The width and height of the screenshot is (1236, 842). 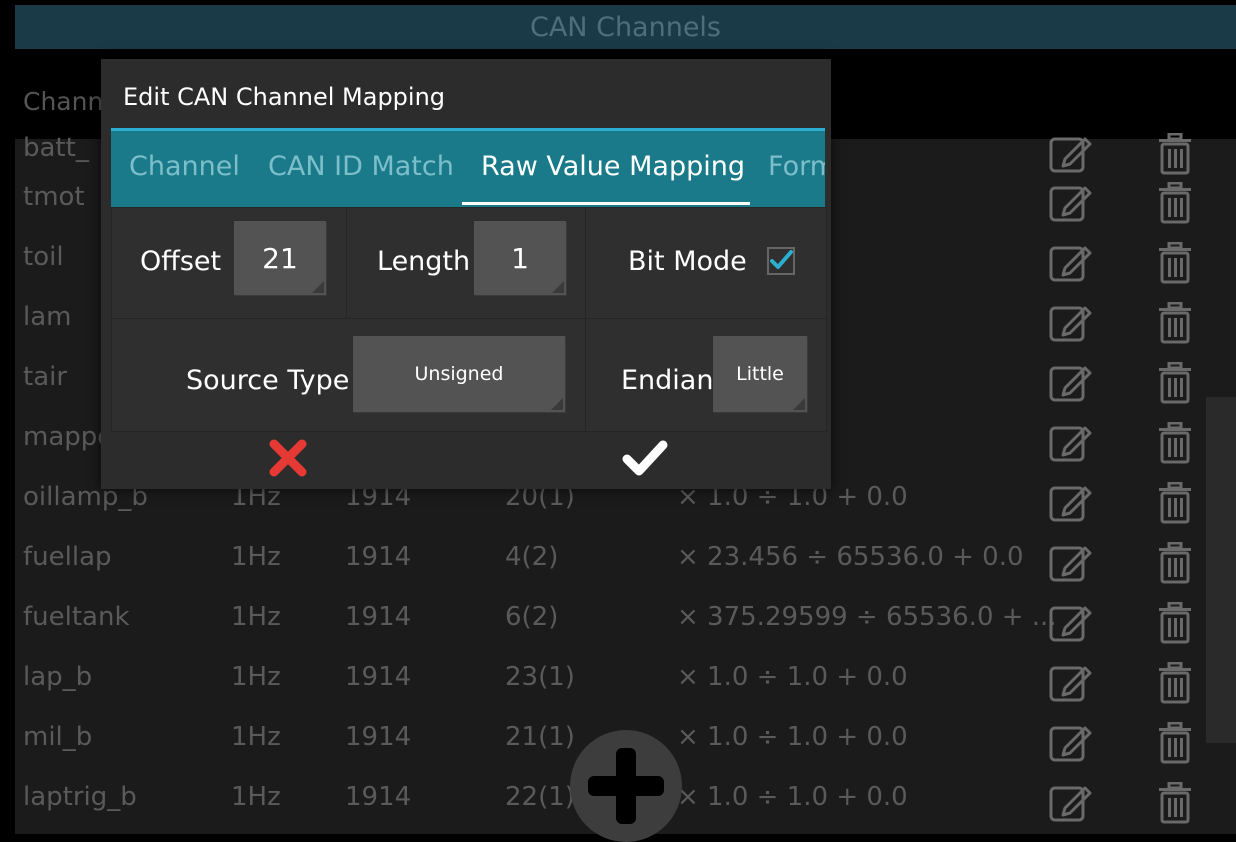 I want to click on length-value-button: 1, so click(x=520, y=258).